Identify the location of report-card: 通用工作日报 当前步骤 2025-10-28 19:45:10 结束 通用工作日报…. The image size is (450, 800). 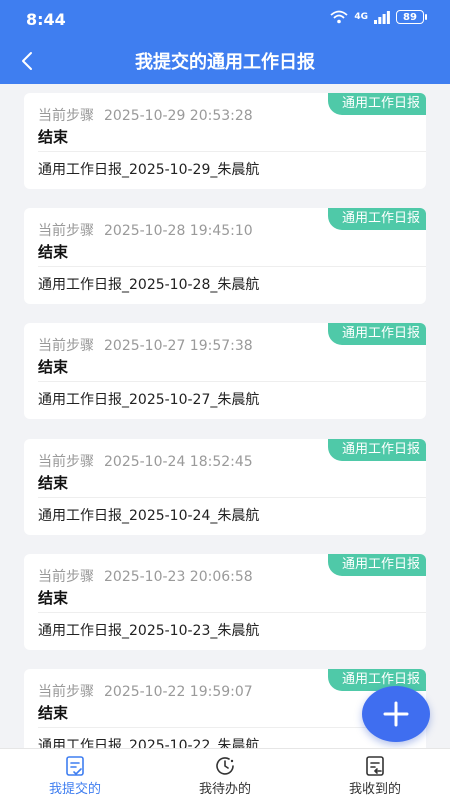
(225, 256).